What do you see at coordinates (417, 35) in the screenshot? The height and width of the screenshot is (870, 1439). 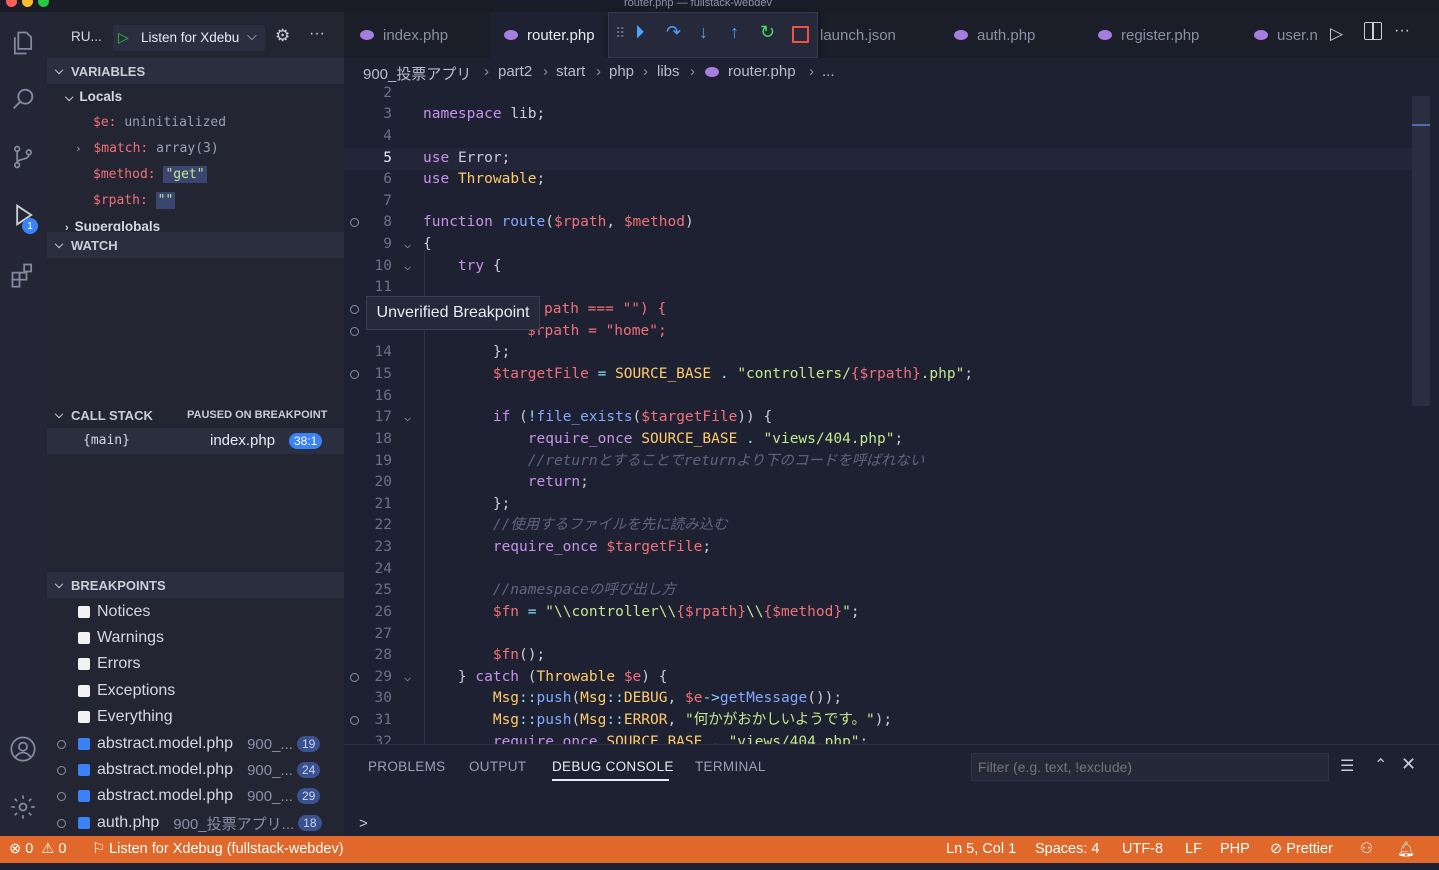 I see `tab-index-php: index.php` at bounding box center [417, 35].